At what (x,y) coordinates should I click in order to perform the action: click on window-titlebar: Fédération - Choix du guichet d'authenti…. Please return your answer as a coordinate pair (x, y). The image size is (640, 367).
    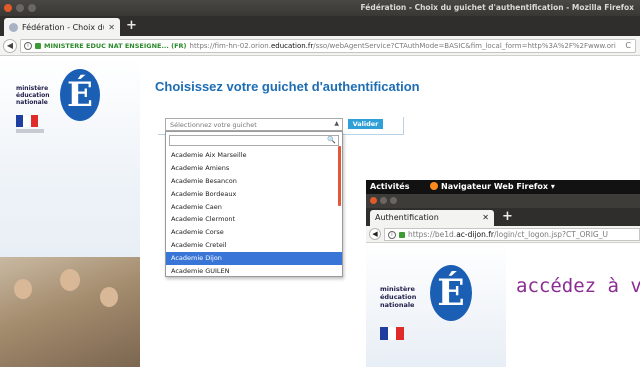
    Looking at the image, I should click on (320, 8).